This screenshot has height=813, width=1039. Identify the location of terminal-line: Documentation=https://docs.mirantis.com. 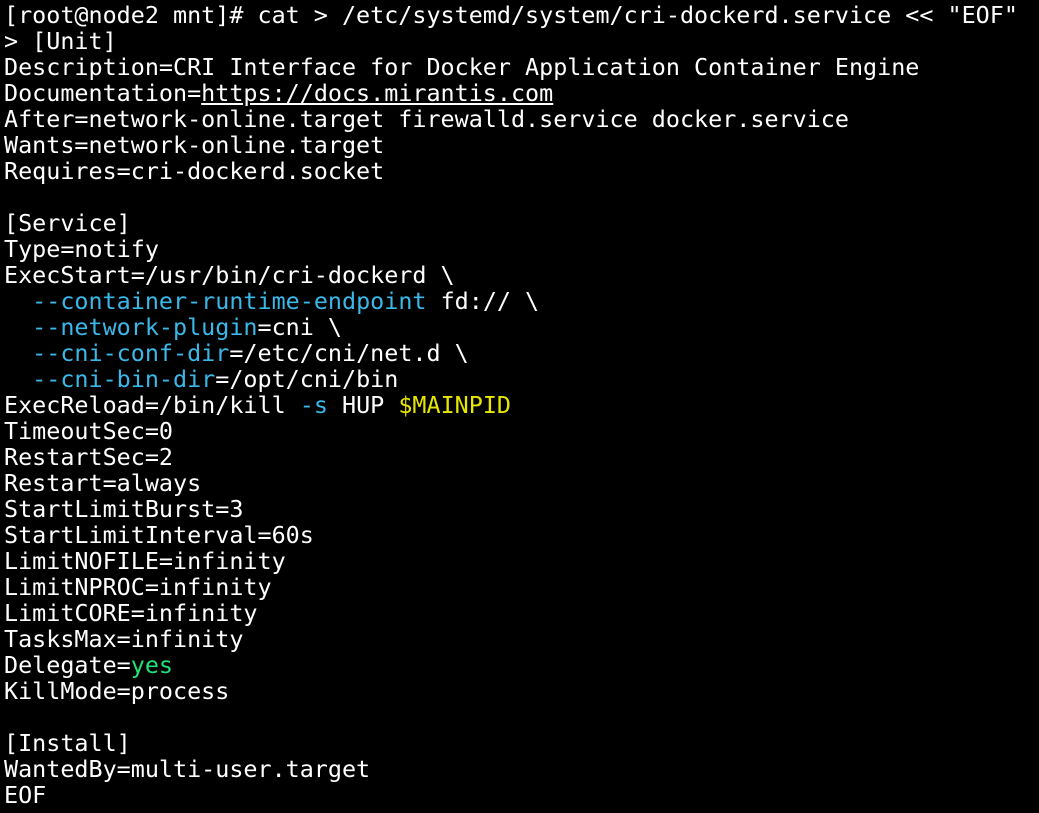
(519, 93).